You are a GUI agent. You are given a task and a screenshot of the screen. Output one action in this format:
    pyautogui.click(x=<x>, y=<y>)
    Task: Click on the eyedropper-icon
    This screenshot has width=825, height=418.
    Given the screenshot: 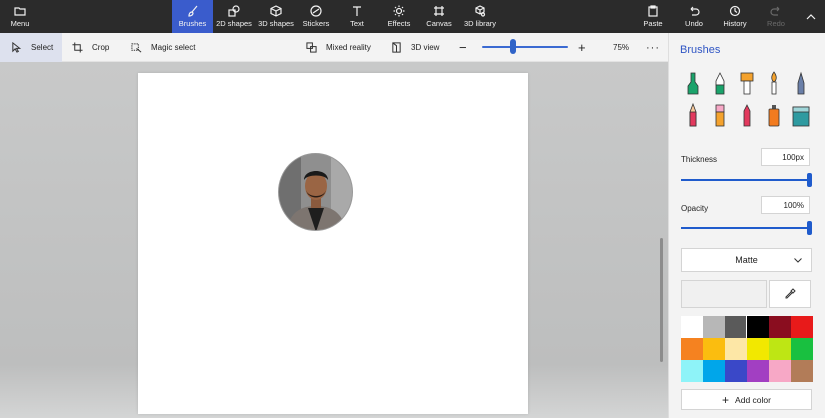 What is the action you would take?
    pyautogui.click(x=790, y=293)
    